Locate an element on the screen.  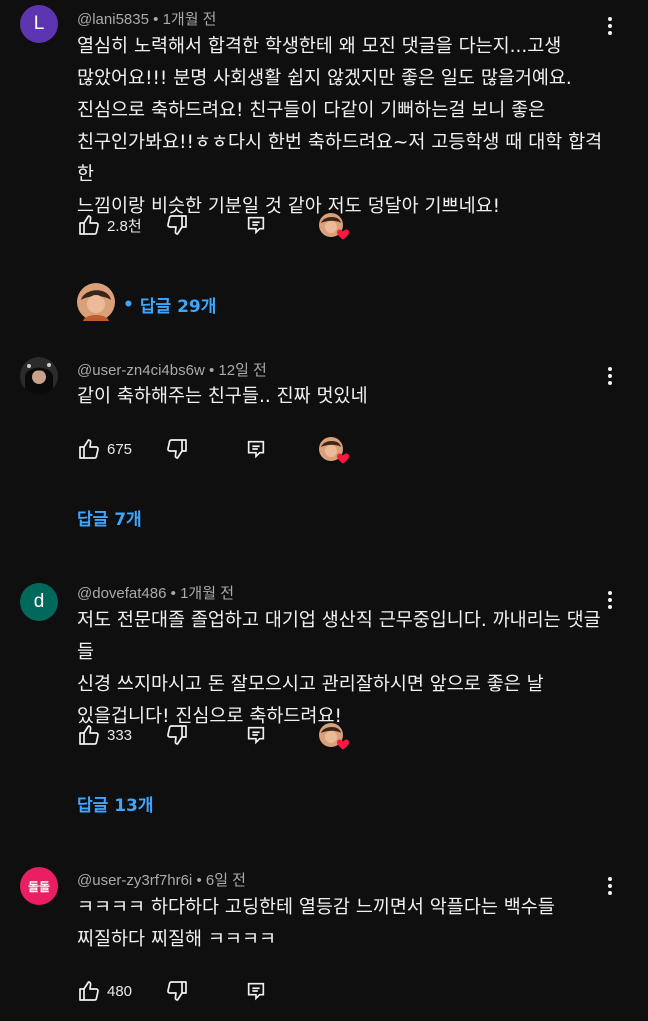
comment-meta: @dovefat486 • 1개월 전 is located at coordinates (155, 592).